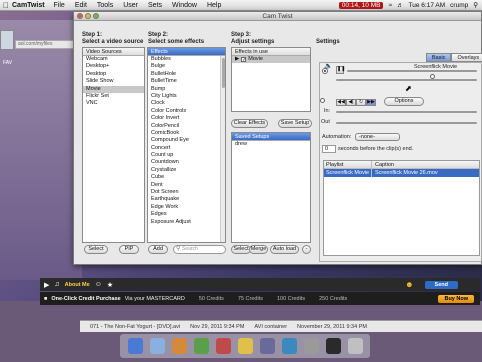 This screenshot has width=482, height=362. Describe the element at coordinates (214, 5) in the screenshot. I see `menu-help: Help` at that location.